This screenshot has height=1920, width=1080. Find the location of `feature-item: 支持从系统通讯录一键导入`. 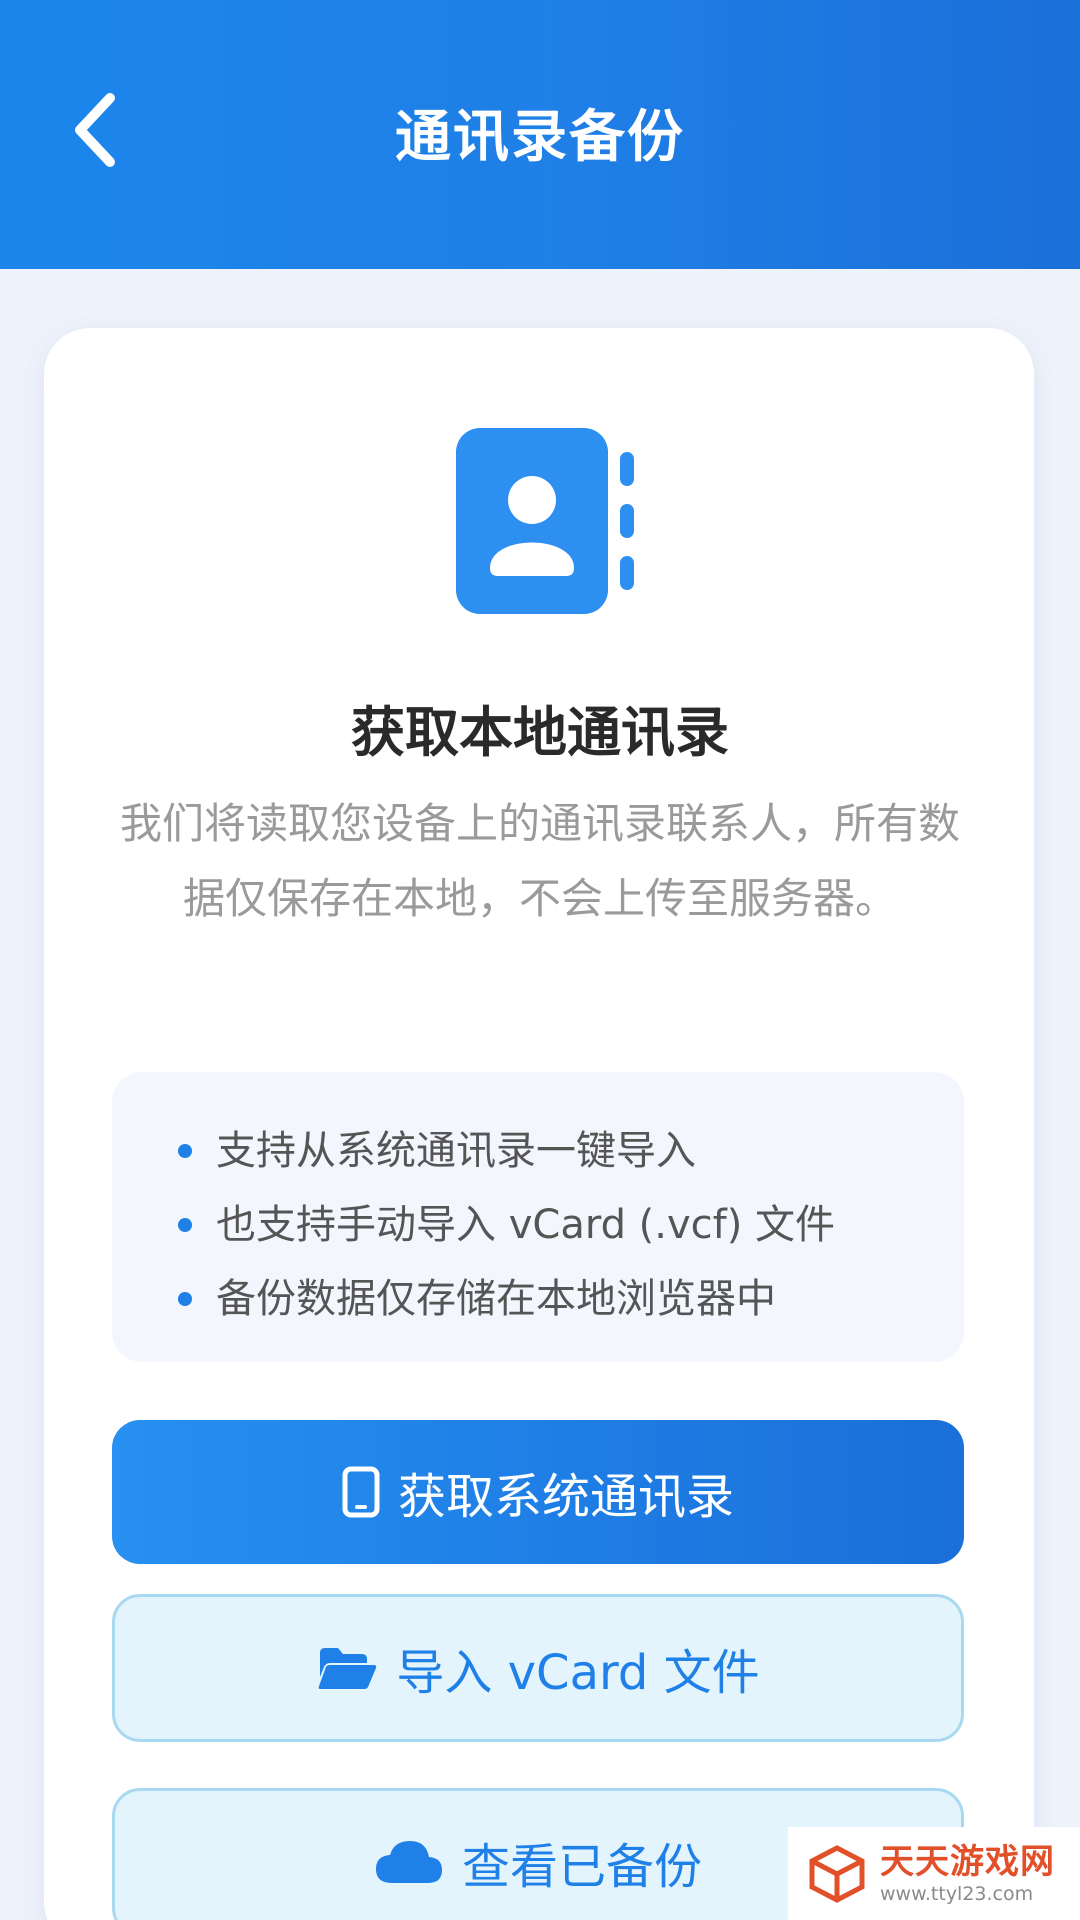

feature-item: 支持从系统通讯录一键导入 is located at coordinates (571, 1147).